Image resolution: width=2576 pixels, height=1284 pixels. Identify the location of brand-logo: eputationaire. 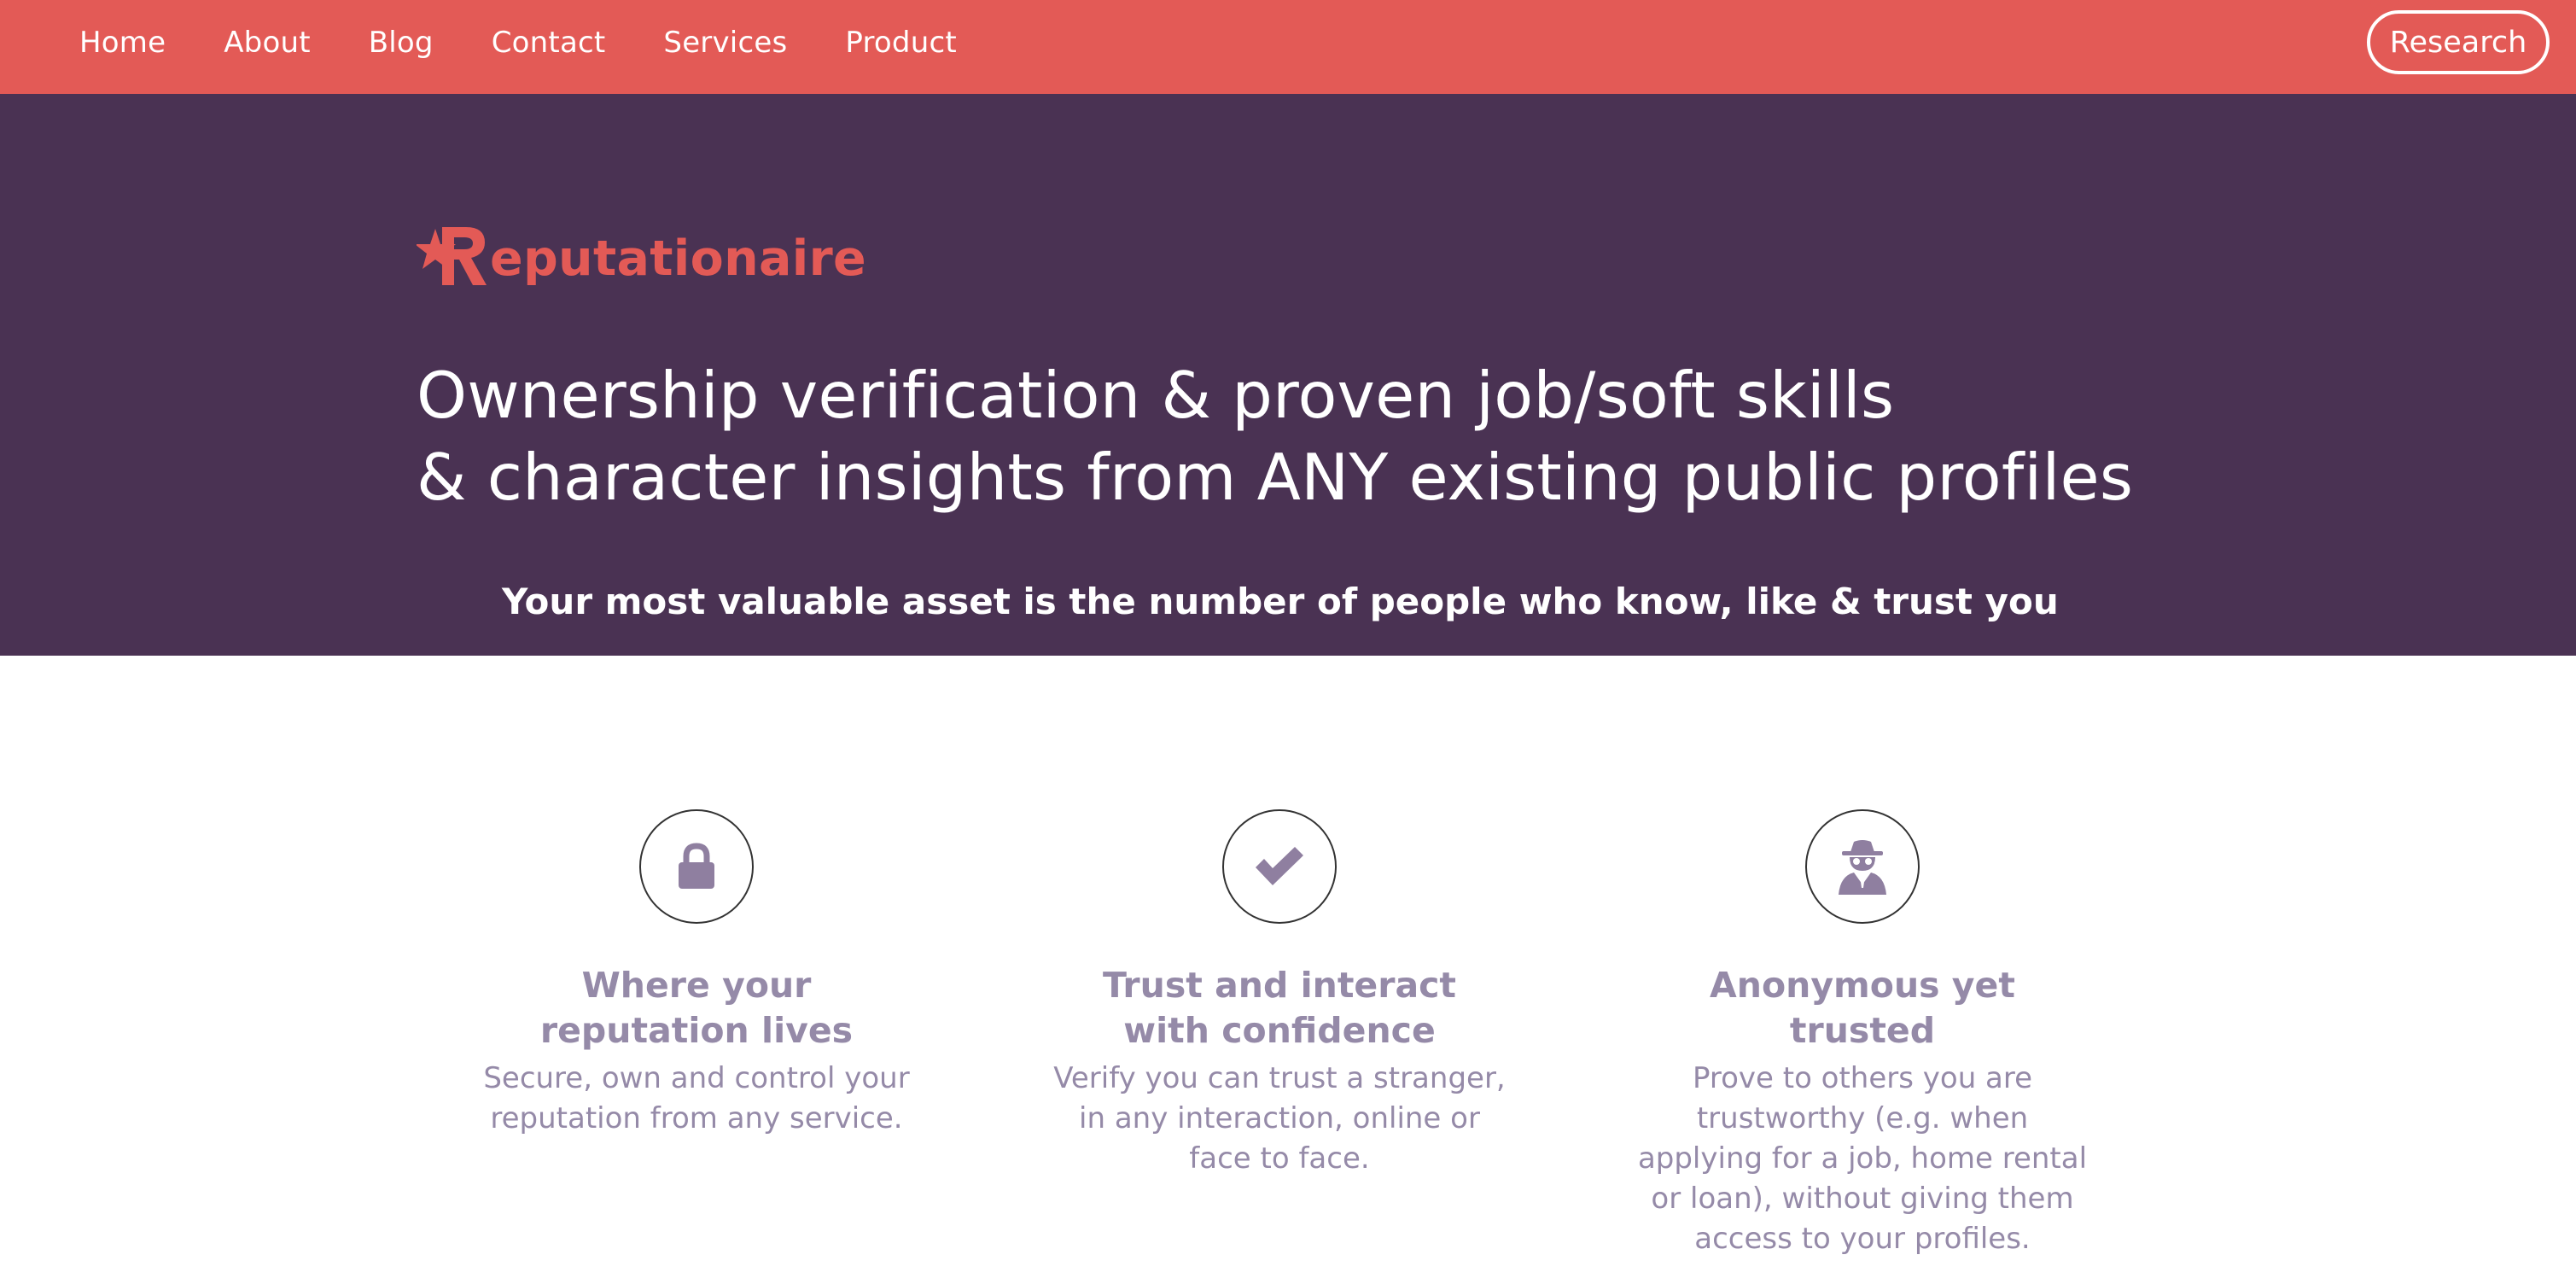
(641, 251).